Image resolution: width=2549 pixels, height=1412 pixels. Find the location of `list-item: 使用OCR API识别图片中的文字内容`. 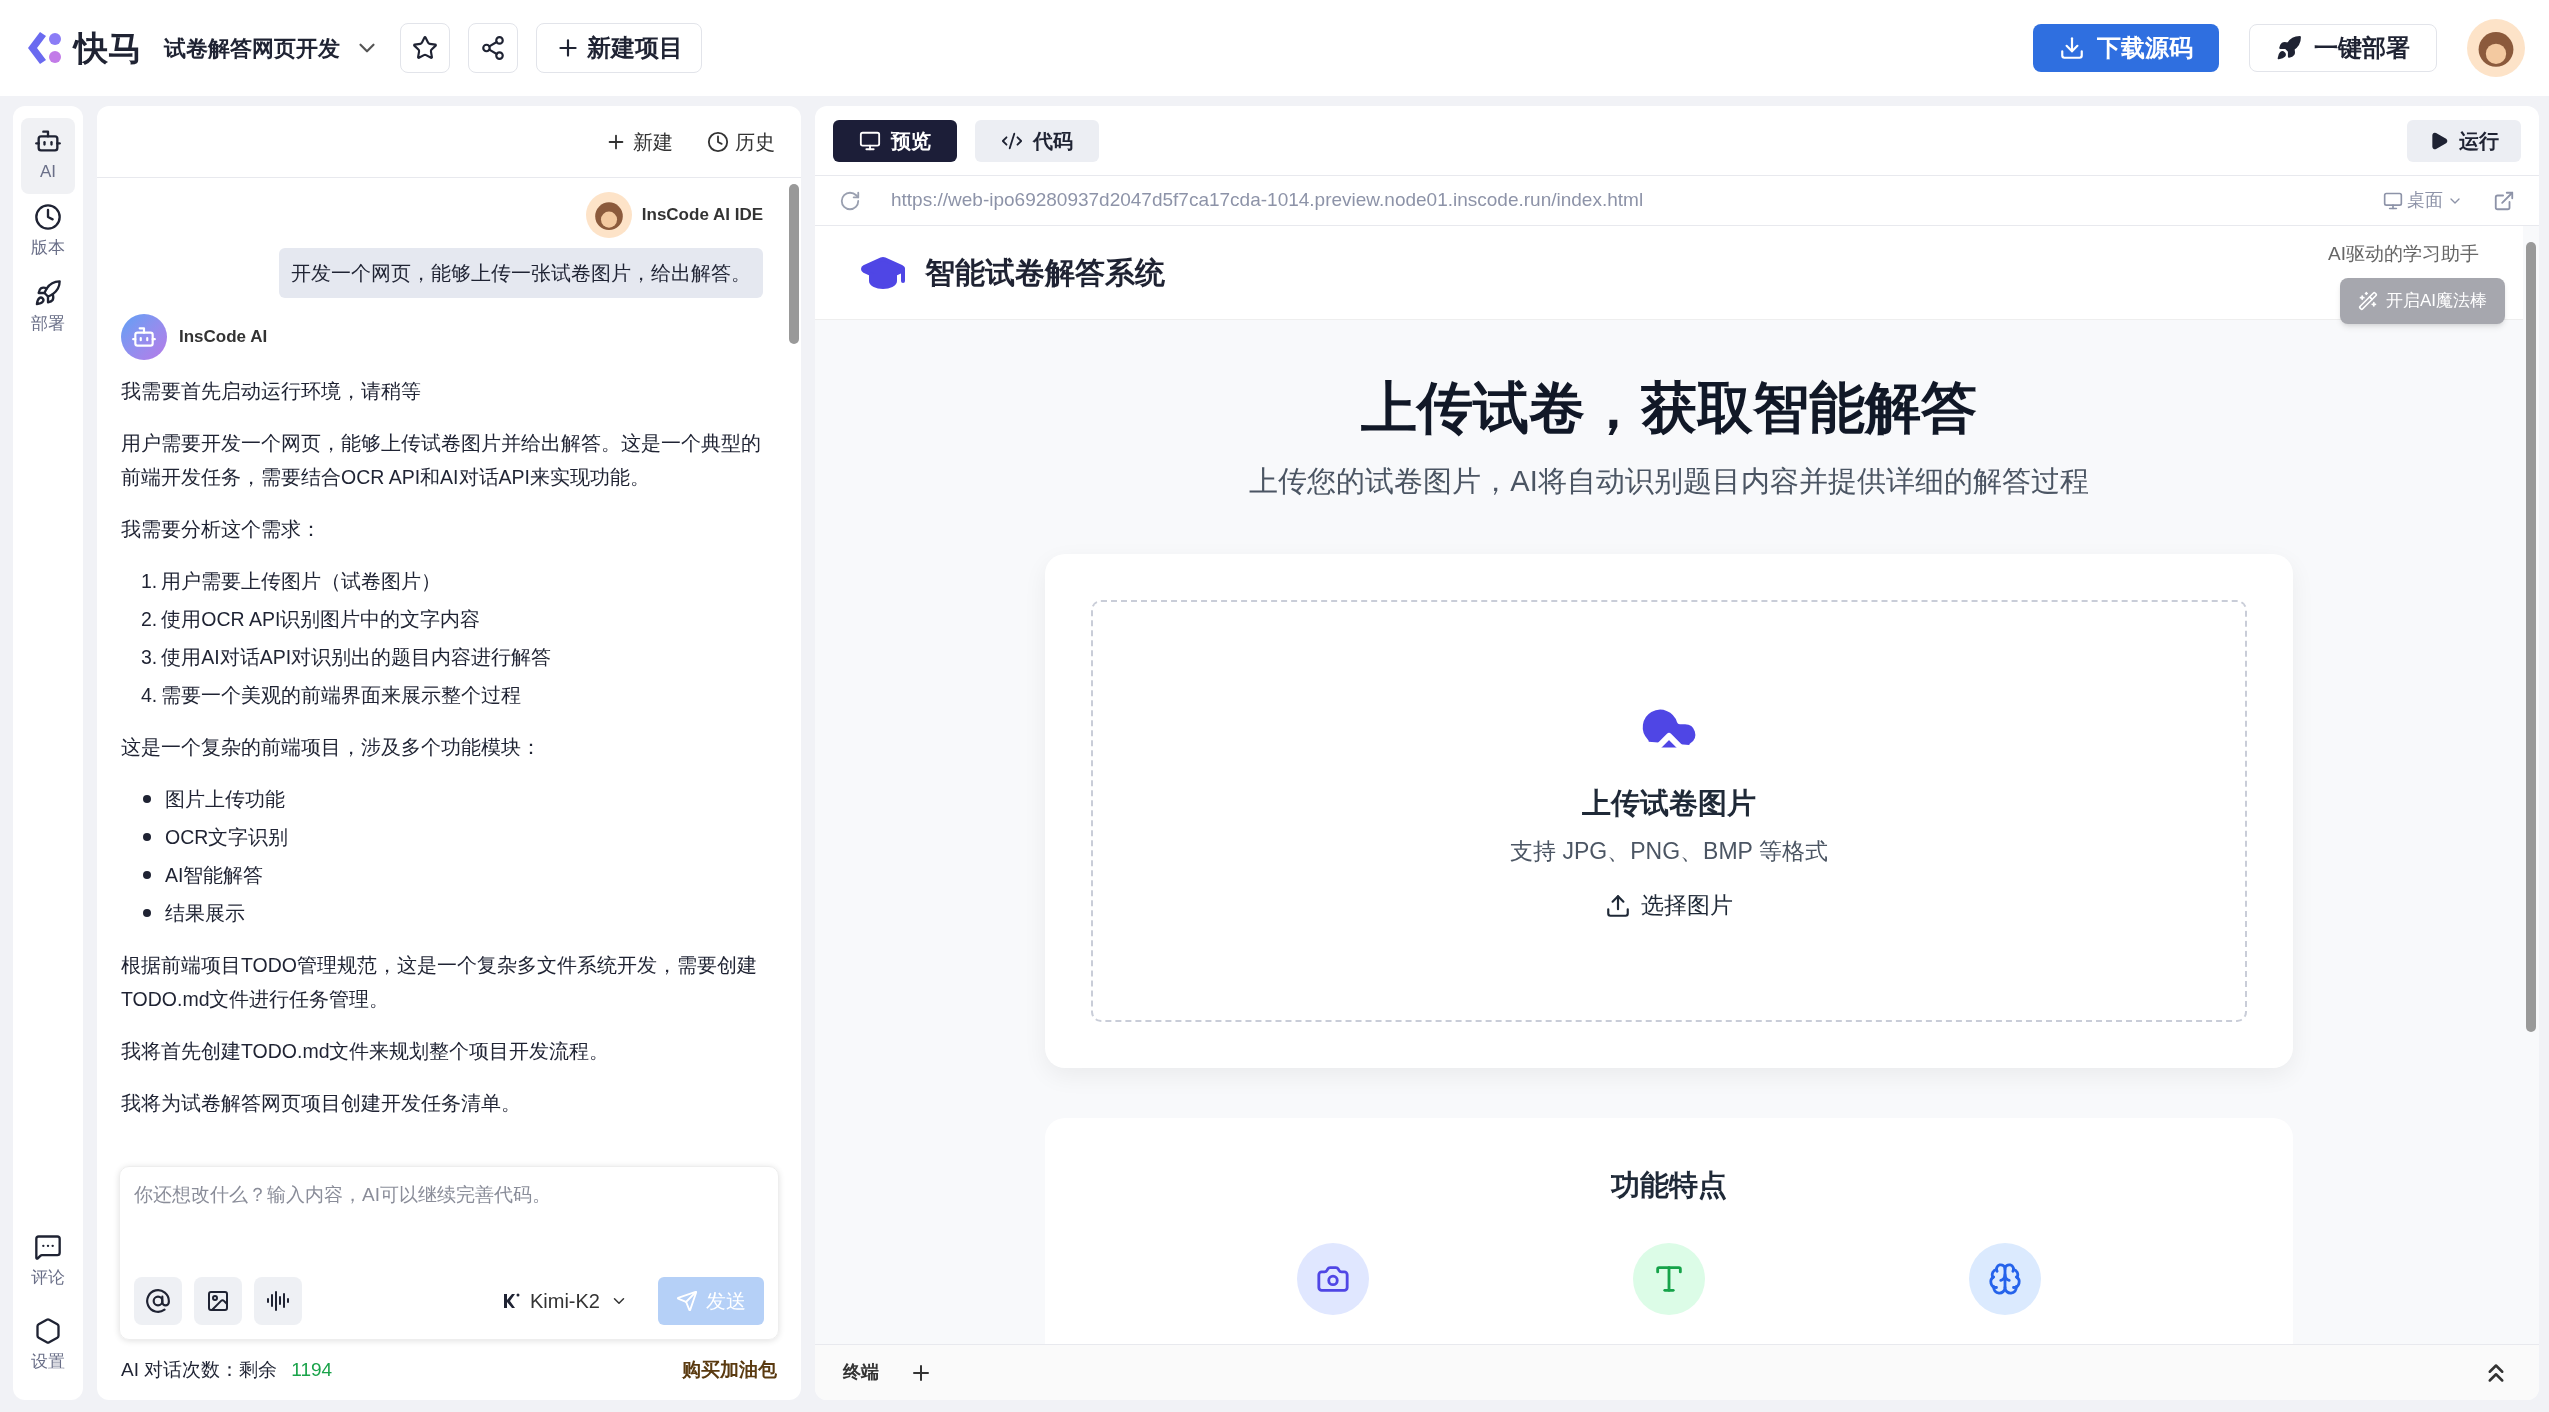

list-item: 使用OCR API识别图片中的文字内容 is located at coordinates (321, 619).